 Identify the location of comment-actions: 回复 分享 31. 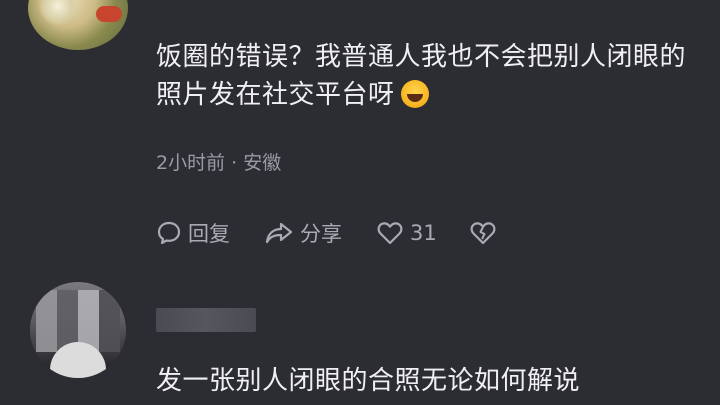
(326, 233).